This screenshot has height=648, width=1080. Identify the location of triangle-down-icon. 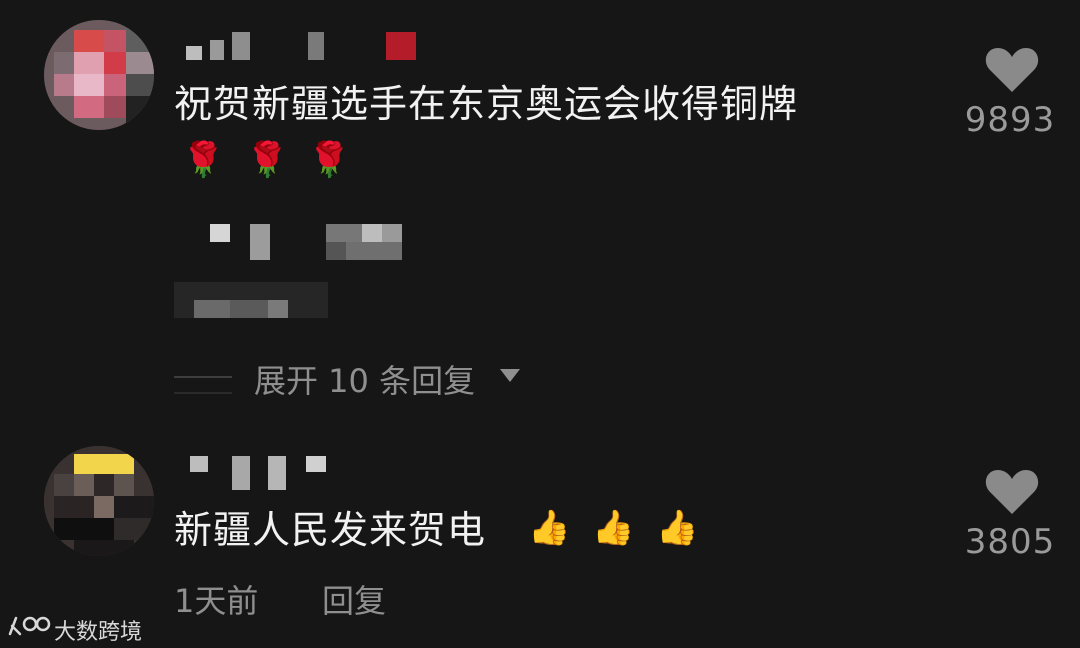
(510, 376).